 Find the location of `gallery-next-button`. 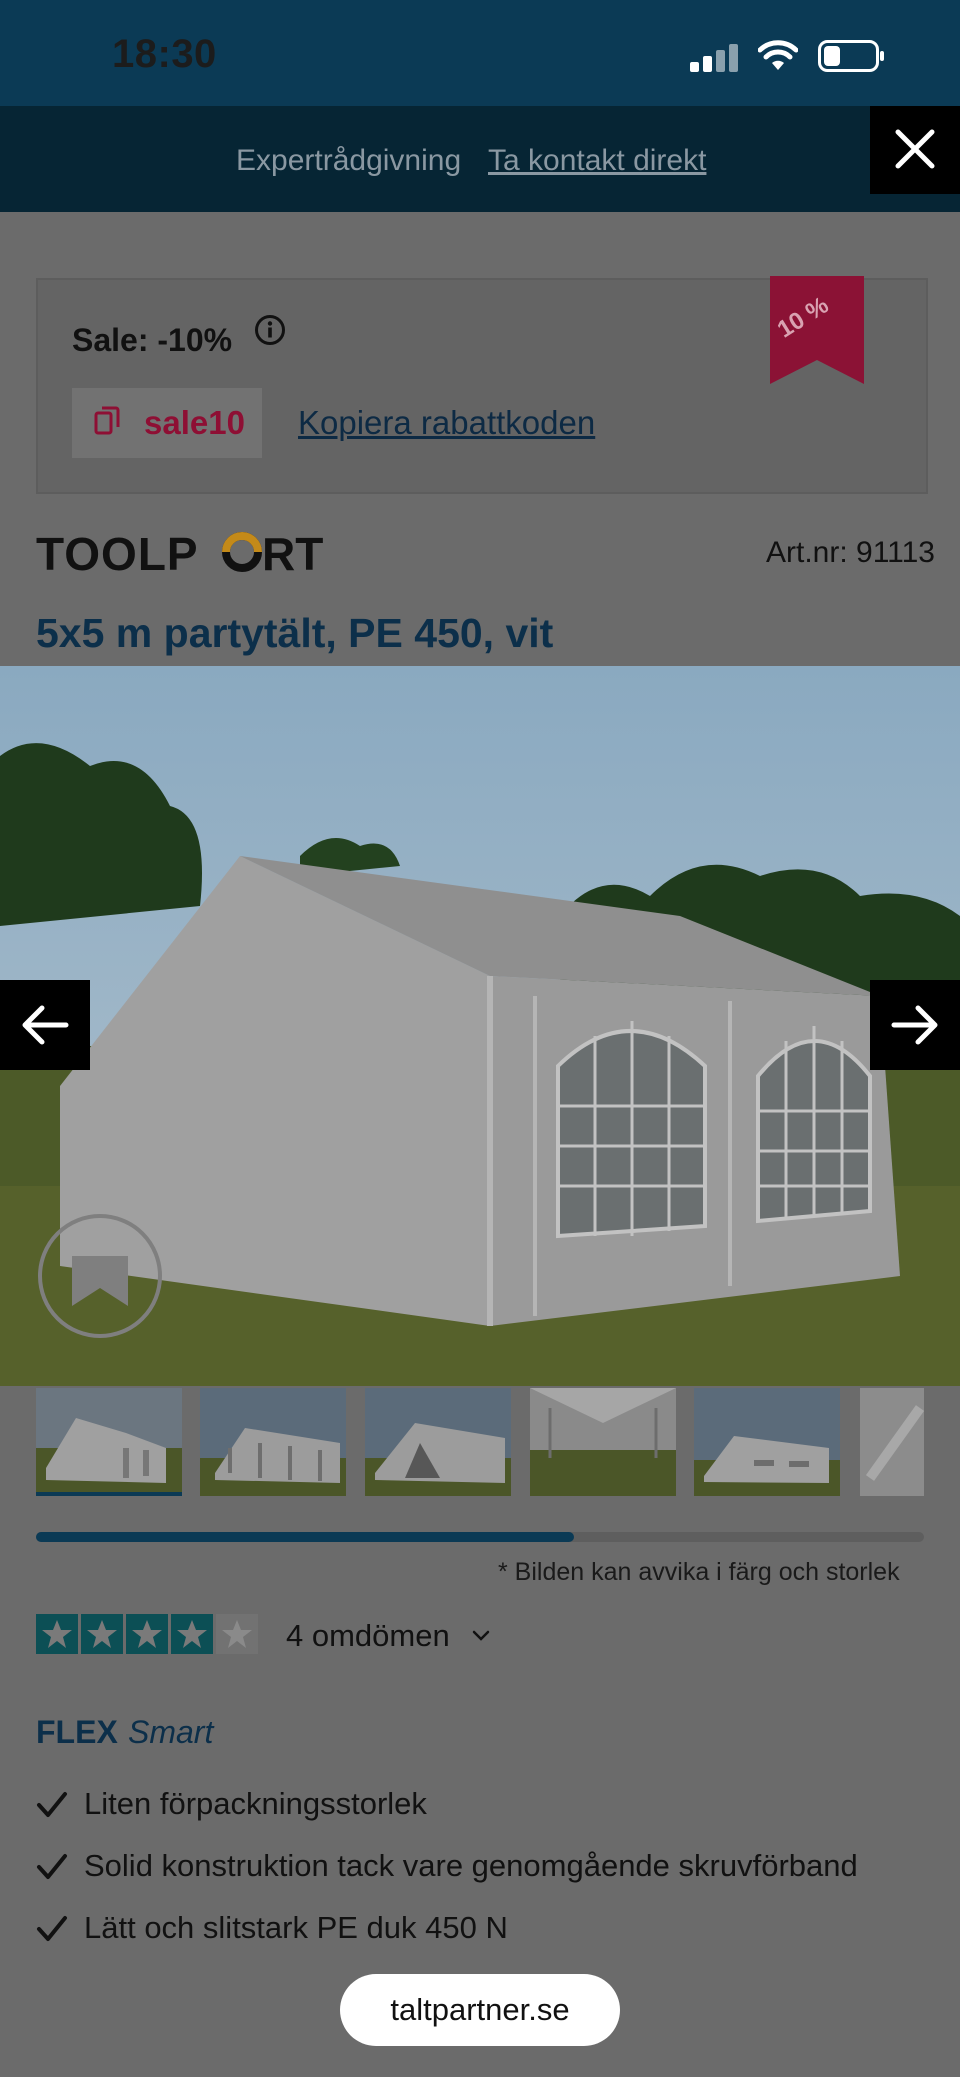

gallery-next-button is located at coordinates (915, 1025).